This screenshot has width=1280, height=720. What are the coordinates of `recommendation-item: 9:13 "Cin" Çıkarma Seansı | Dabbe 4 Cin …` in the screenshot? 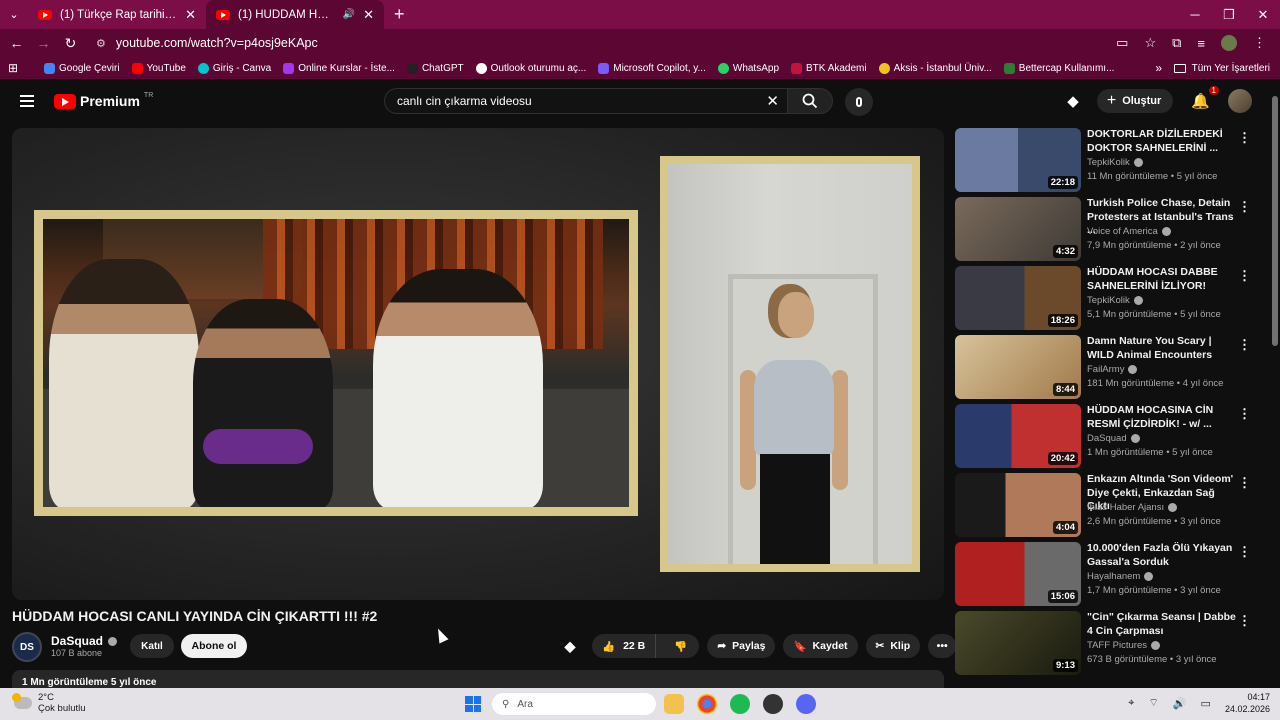 It's located at (1108, 643).